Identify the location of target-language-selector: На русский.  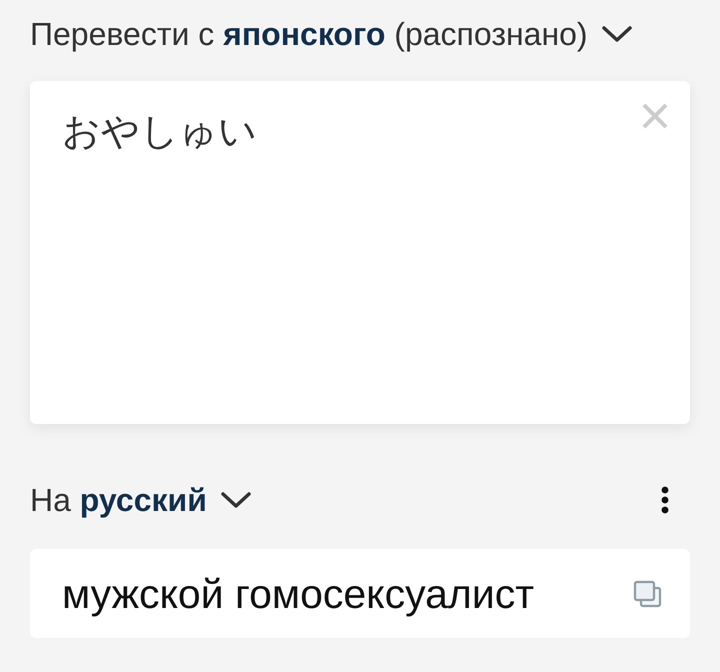
(140, 500).